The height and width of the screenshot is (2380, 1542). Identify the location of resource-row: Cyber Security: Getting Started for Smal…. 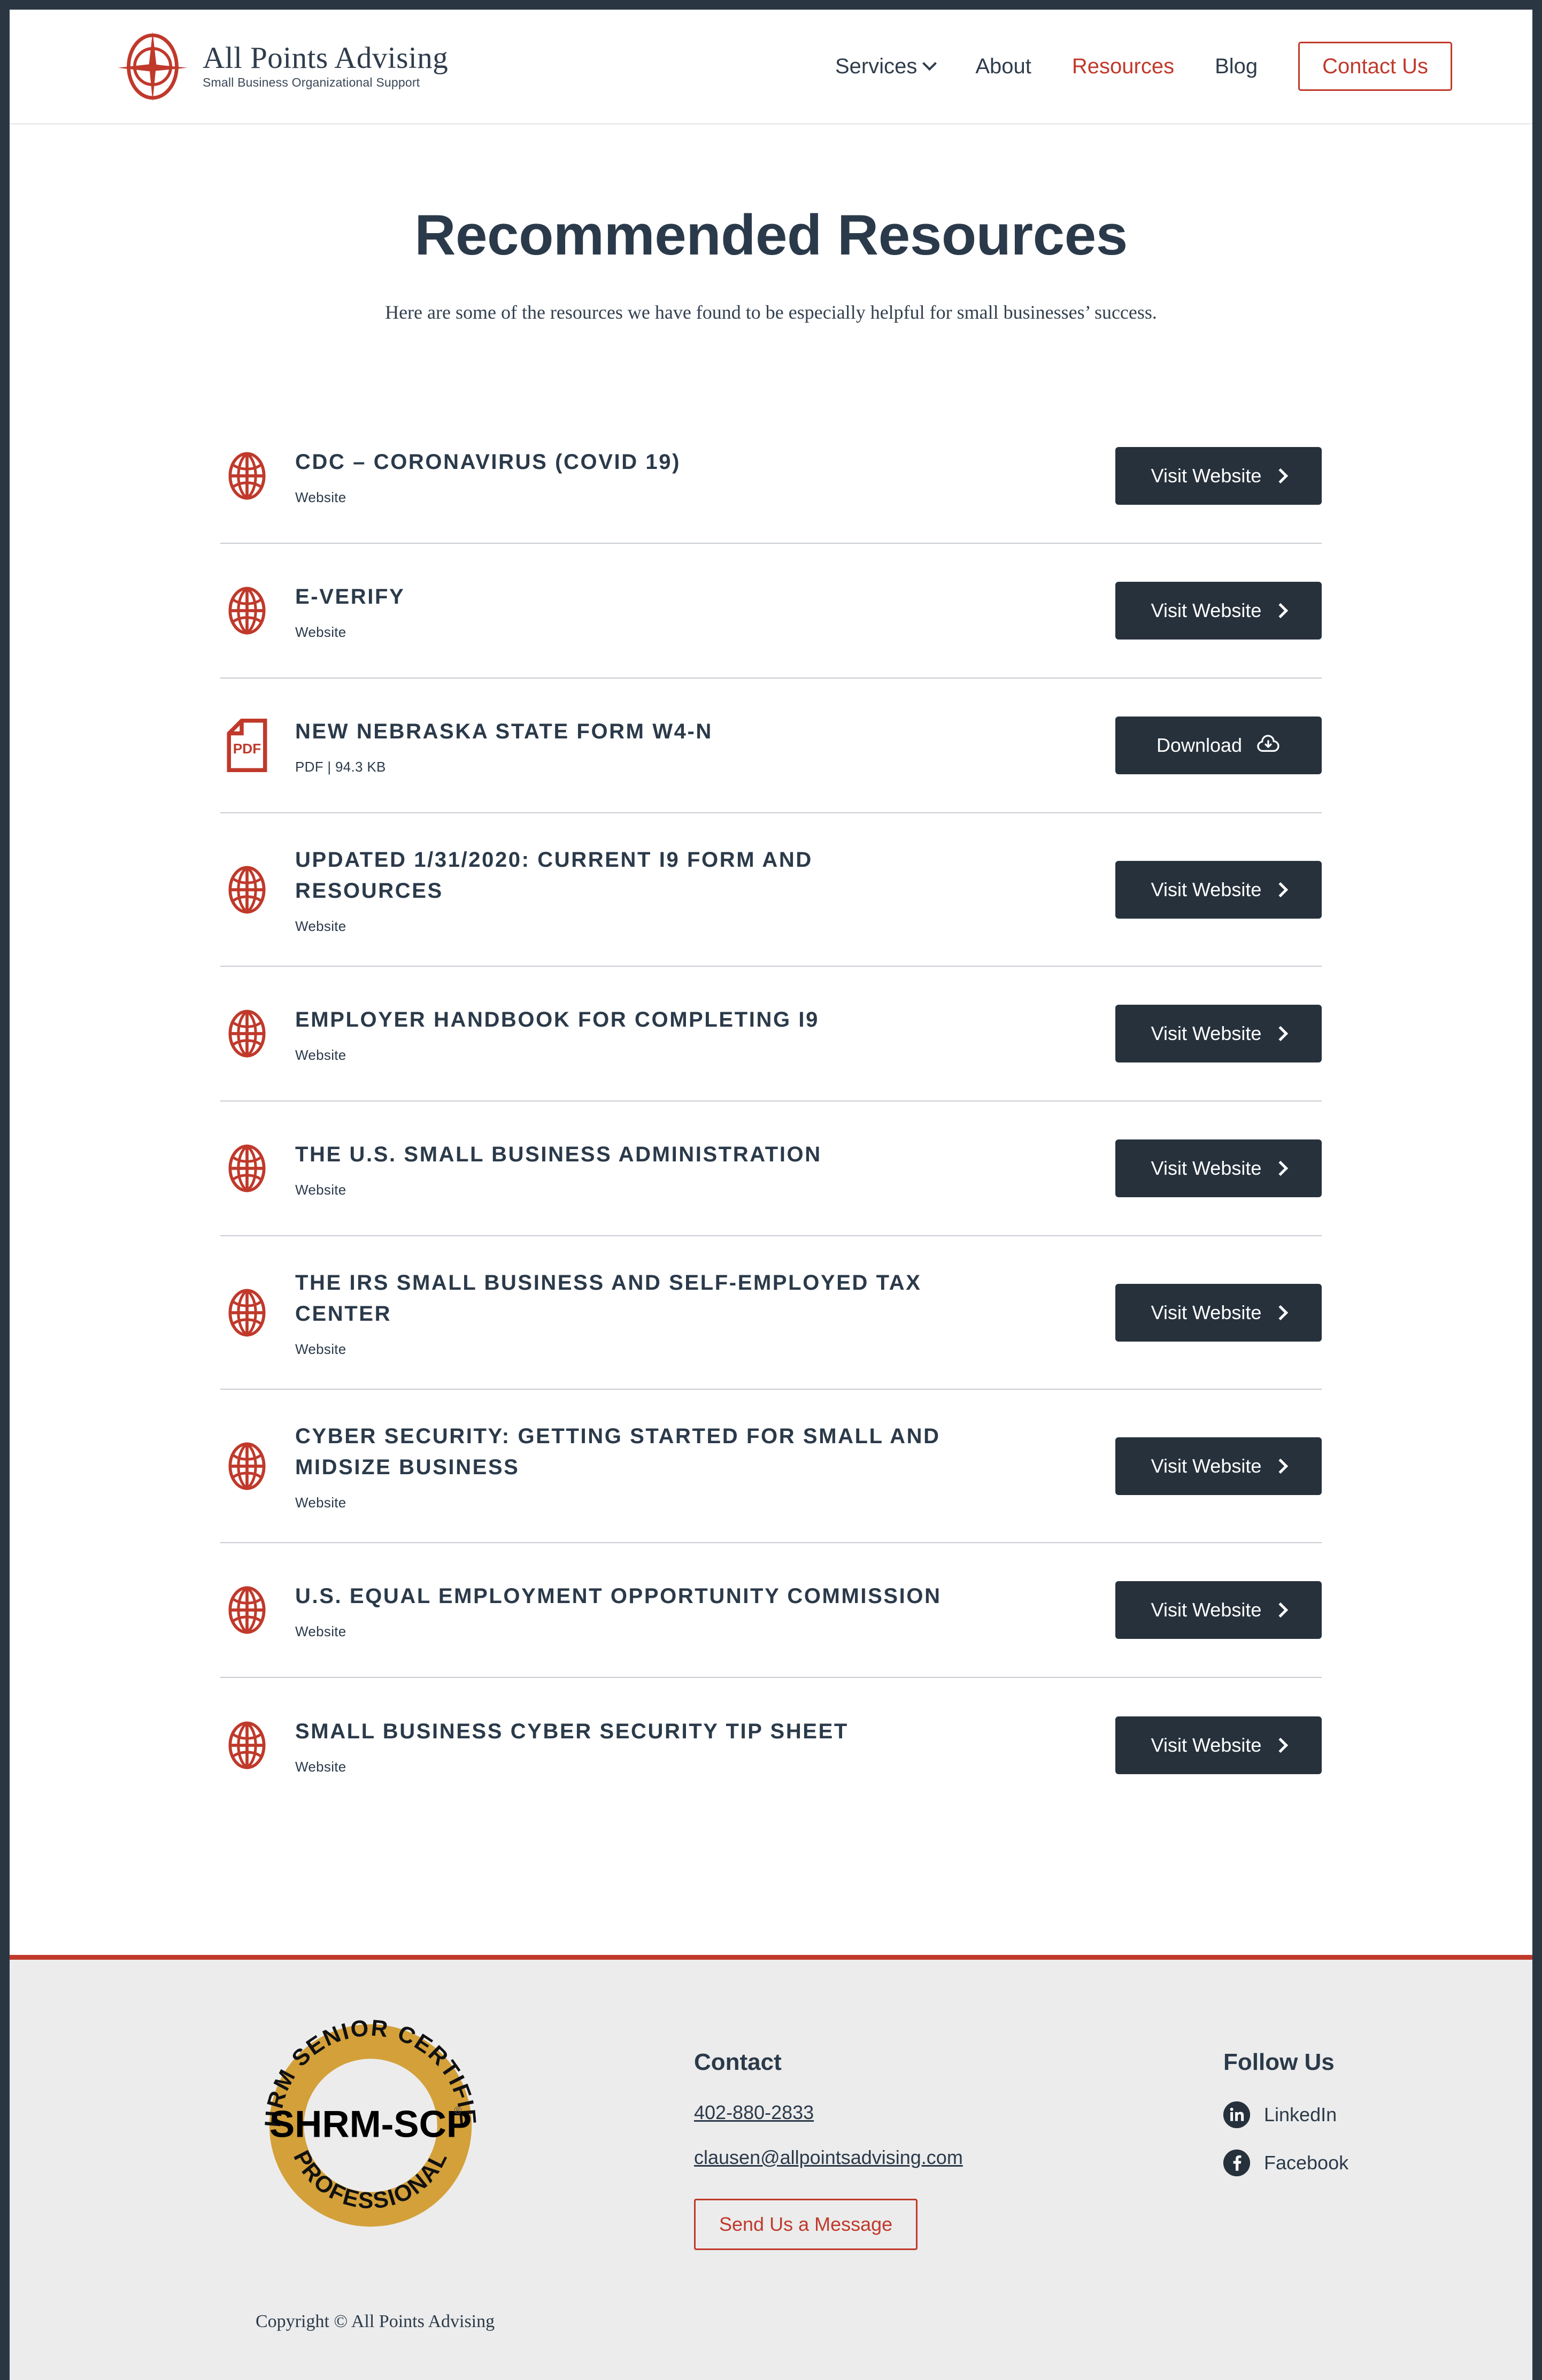
(771, 1467).